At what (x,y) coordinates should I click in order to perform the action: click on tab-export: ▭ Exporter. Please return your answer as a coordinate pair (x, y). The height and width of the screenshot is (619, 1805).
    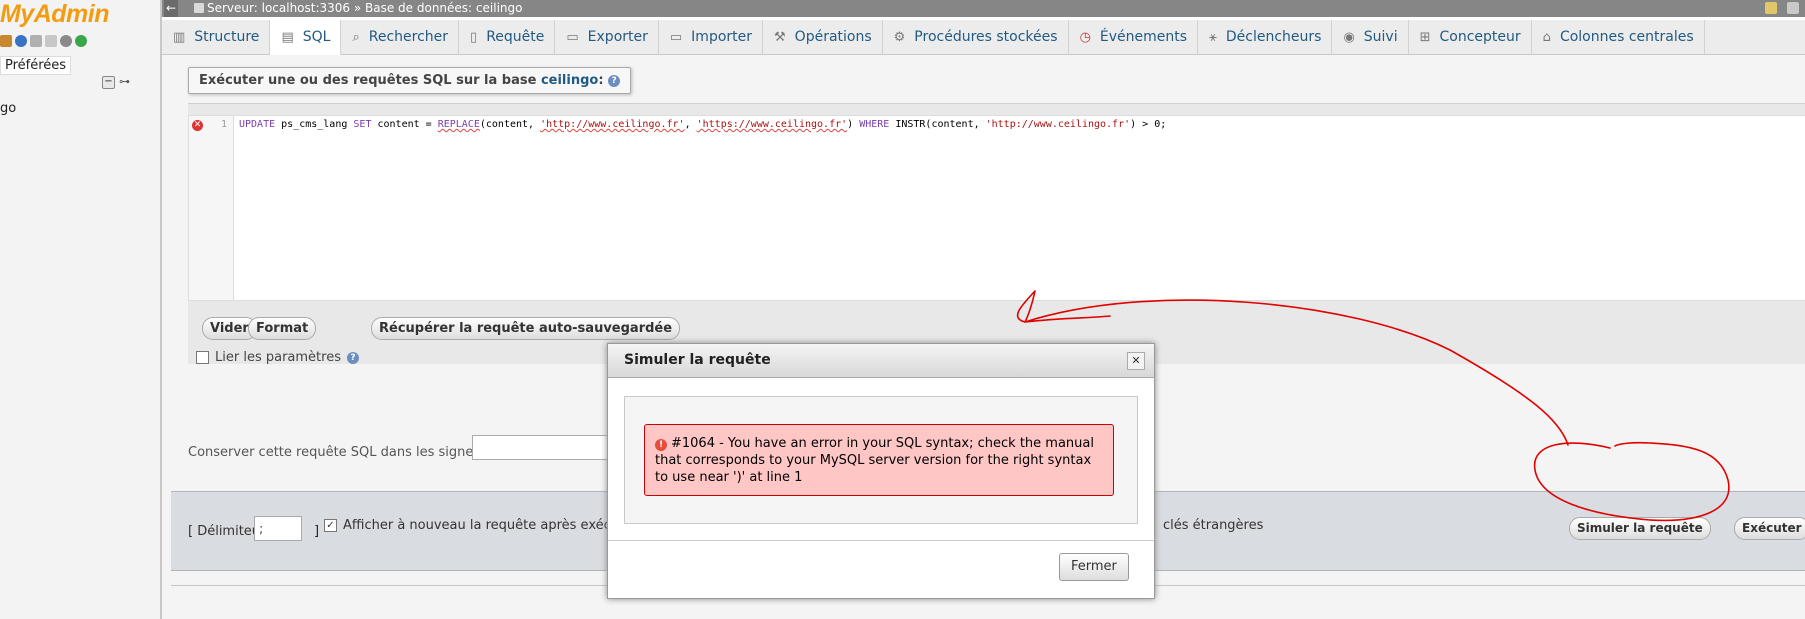
    Looking at the image, I should click on (607, 37).